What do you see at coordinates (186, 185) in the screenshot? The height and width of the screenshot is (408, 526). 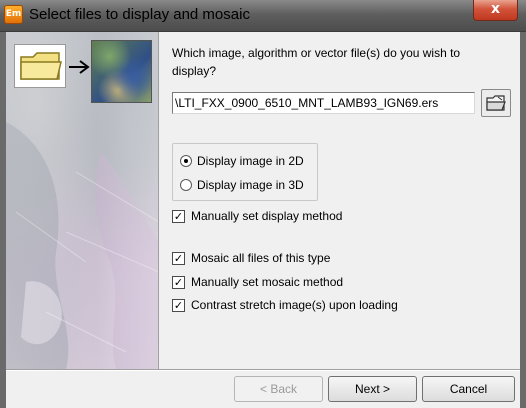 I see `radio-button` at bounding box center [186, 185].